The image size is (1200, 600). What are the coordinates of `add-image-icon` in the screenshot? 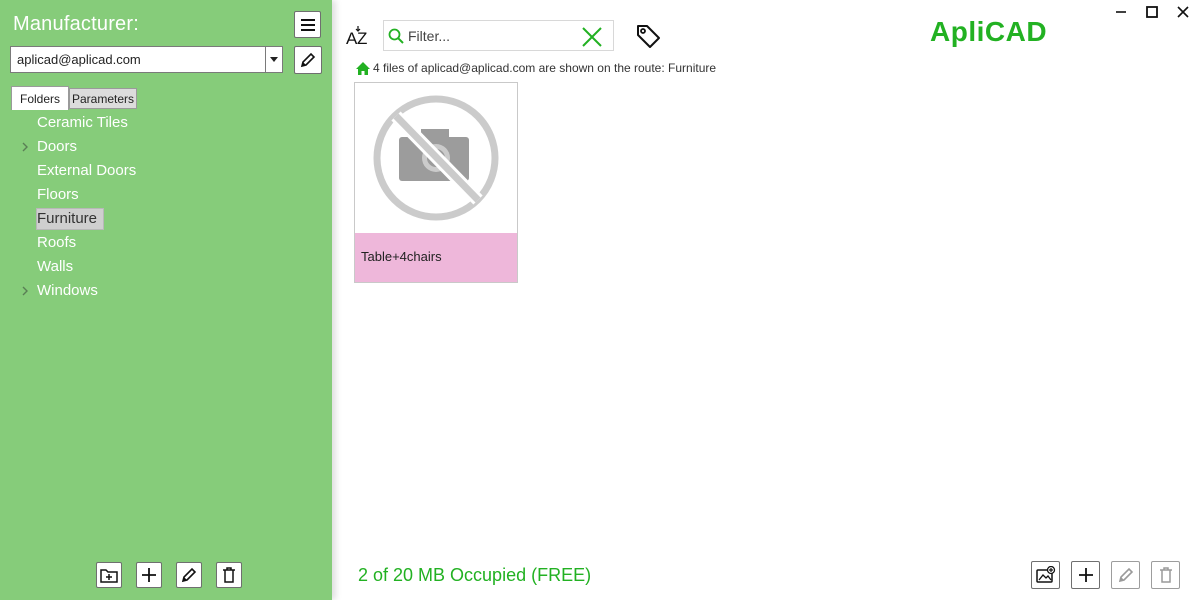 It's located at (1045, 574).